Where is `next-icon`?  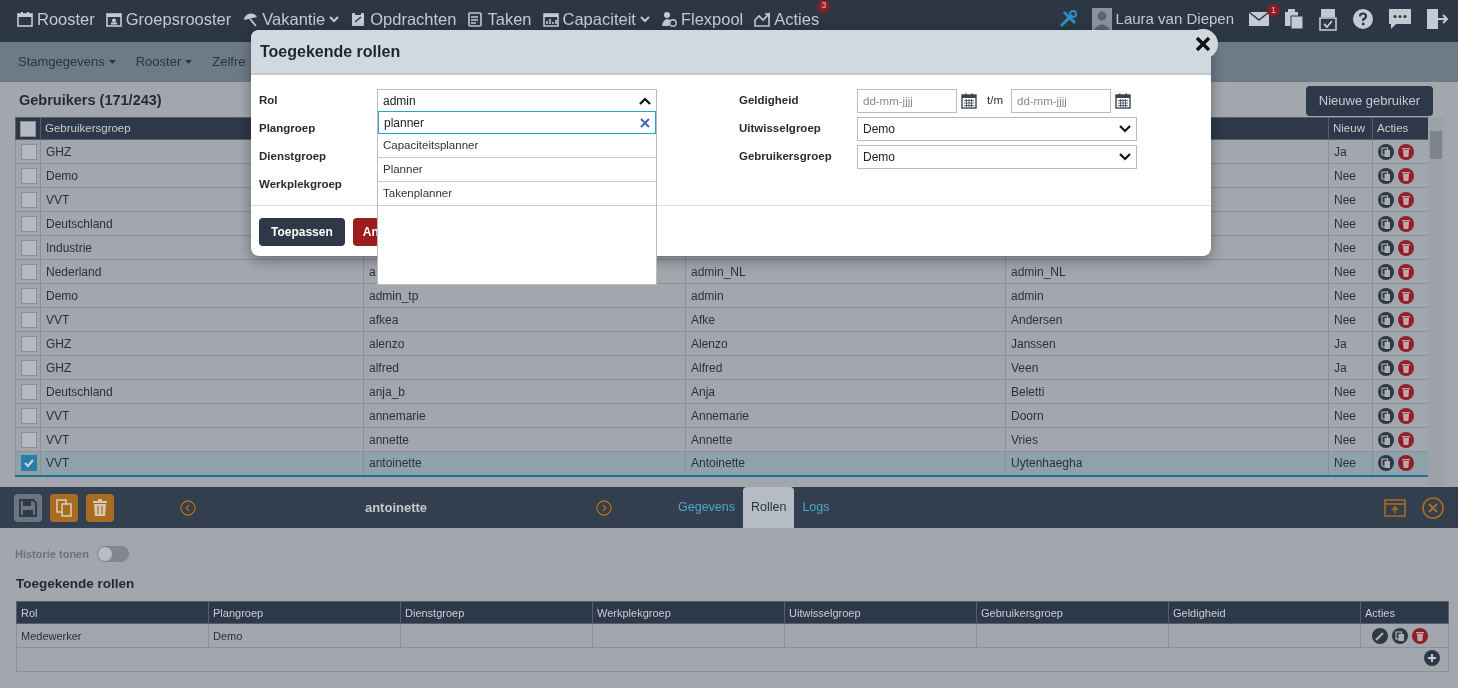
next-icon is located at coordinates (604, 507).